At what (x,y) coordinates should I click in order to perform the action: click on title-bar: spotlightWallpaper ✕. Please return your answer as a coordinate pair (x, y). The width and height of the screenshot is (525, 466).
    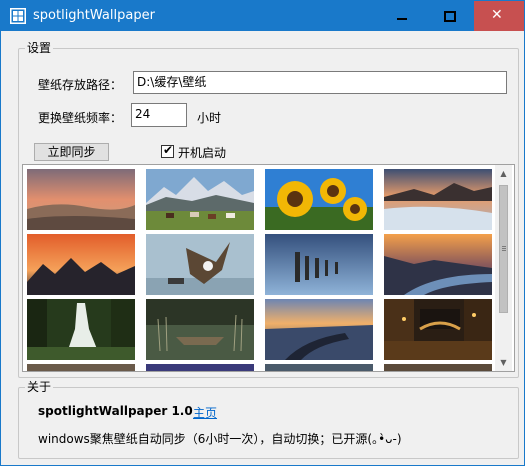
    Looking at the image, I should click on (262, 16).